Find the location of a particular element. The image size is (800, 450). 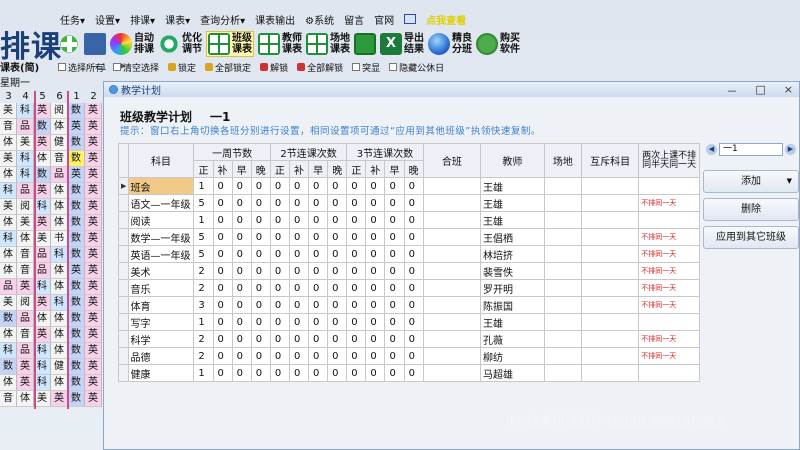

schedule-cell: 阅 is located at coordinates (25, 207).